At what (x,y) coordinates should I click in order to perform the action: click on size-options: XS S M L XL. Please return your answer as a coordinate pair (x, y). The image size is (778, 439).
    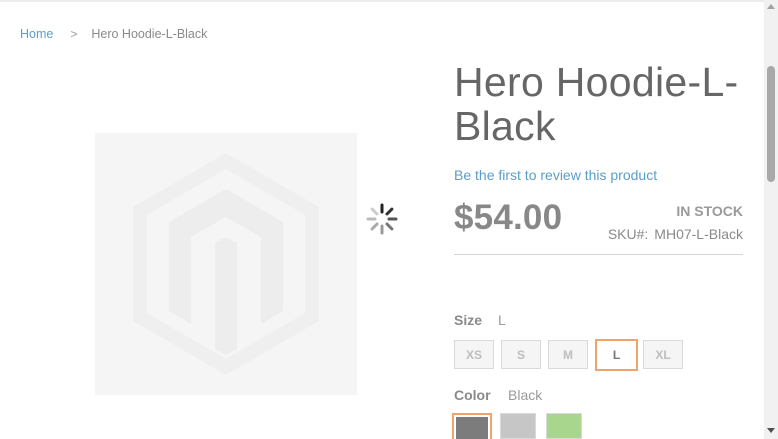
    Looking at the image, I should click on (572, 355).